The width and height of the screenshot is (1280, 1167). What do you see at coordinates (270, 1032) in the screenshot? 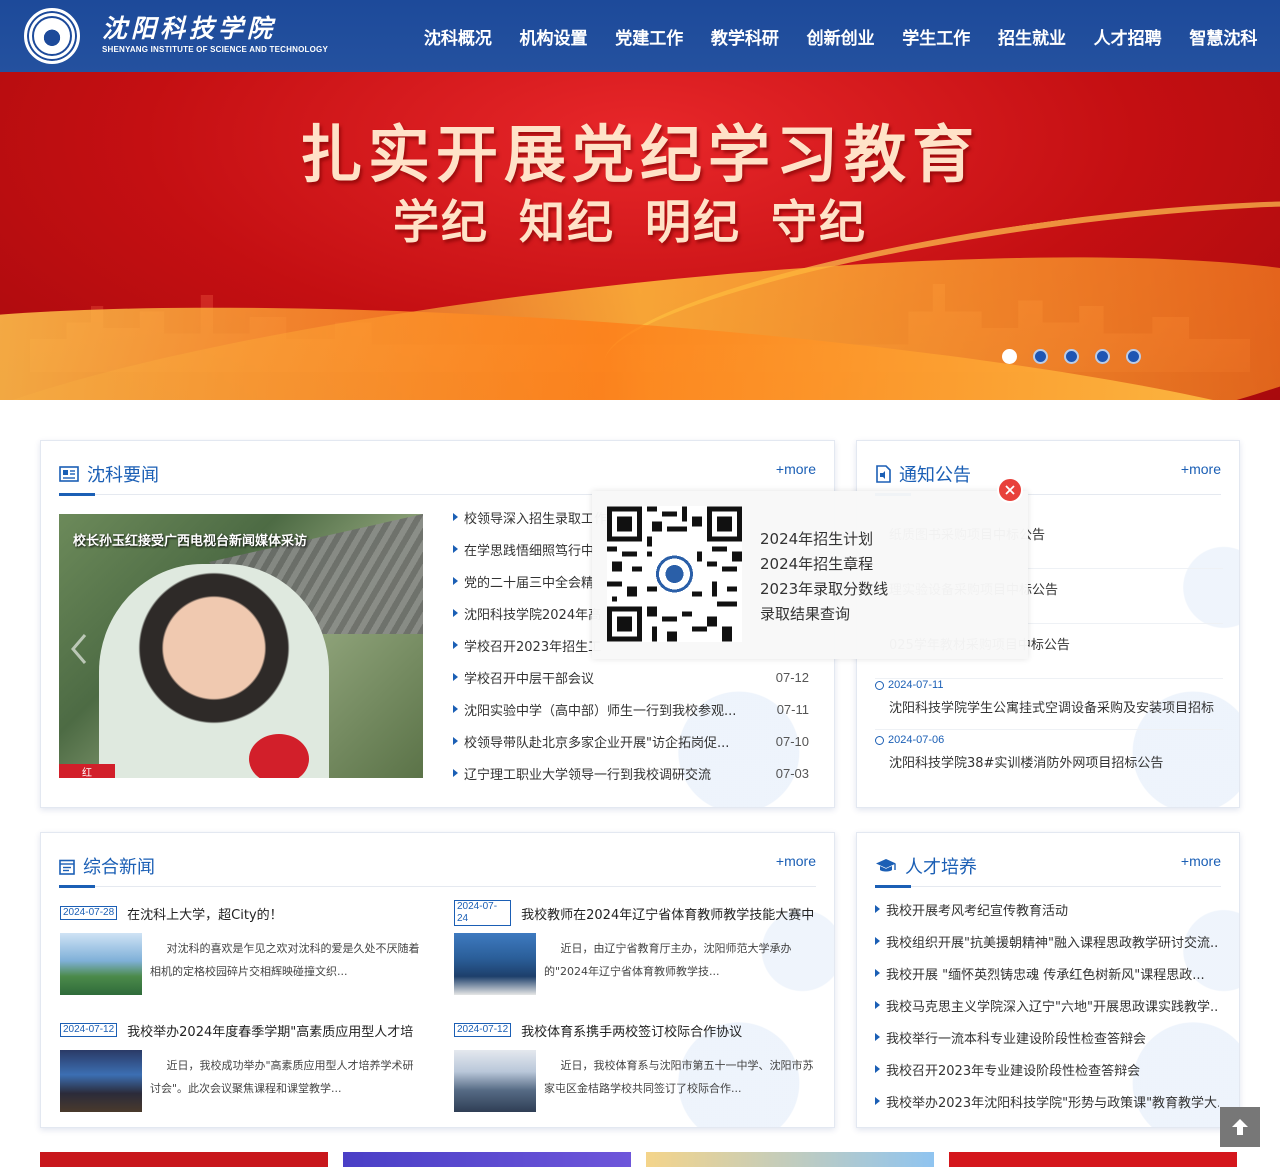
I see `news-title: 我校举办2024年度春季学期"高素质应用型人才培` at bounding box center [270, 1032].